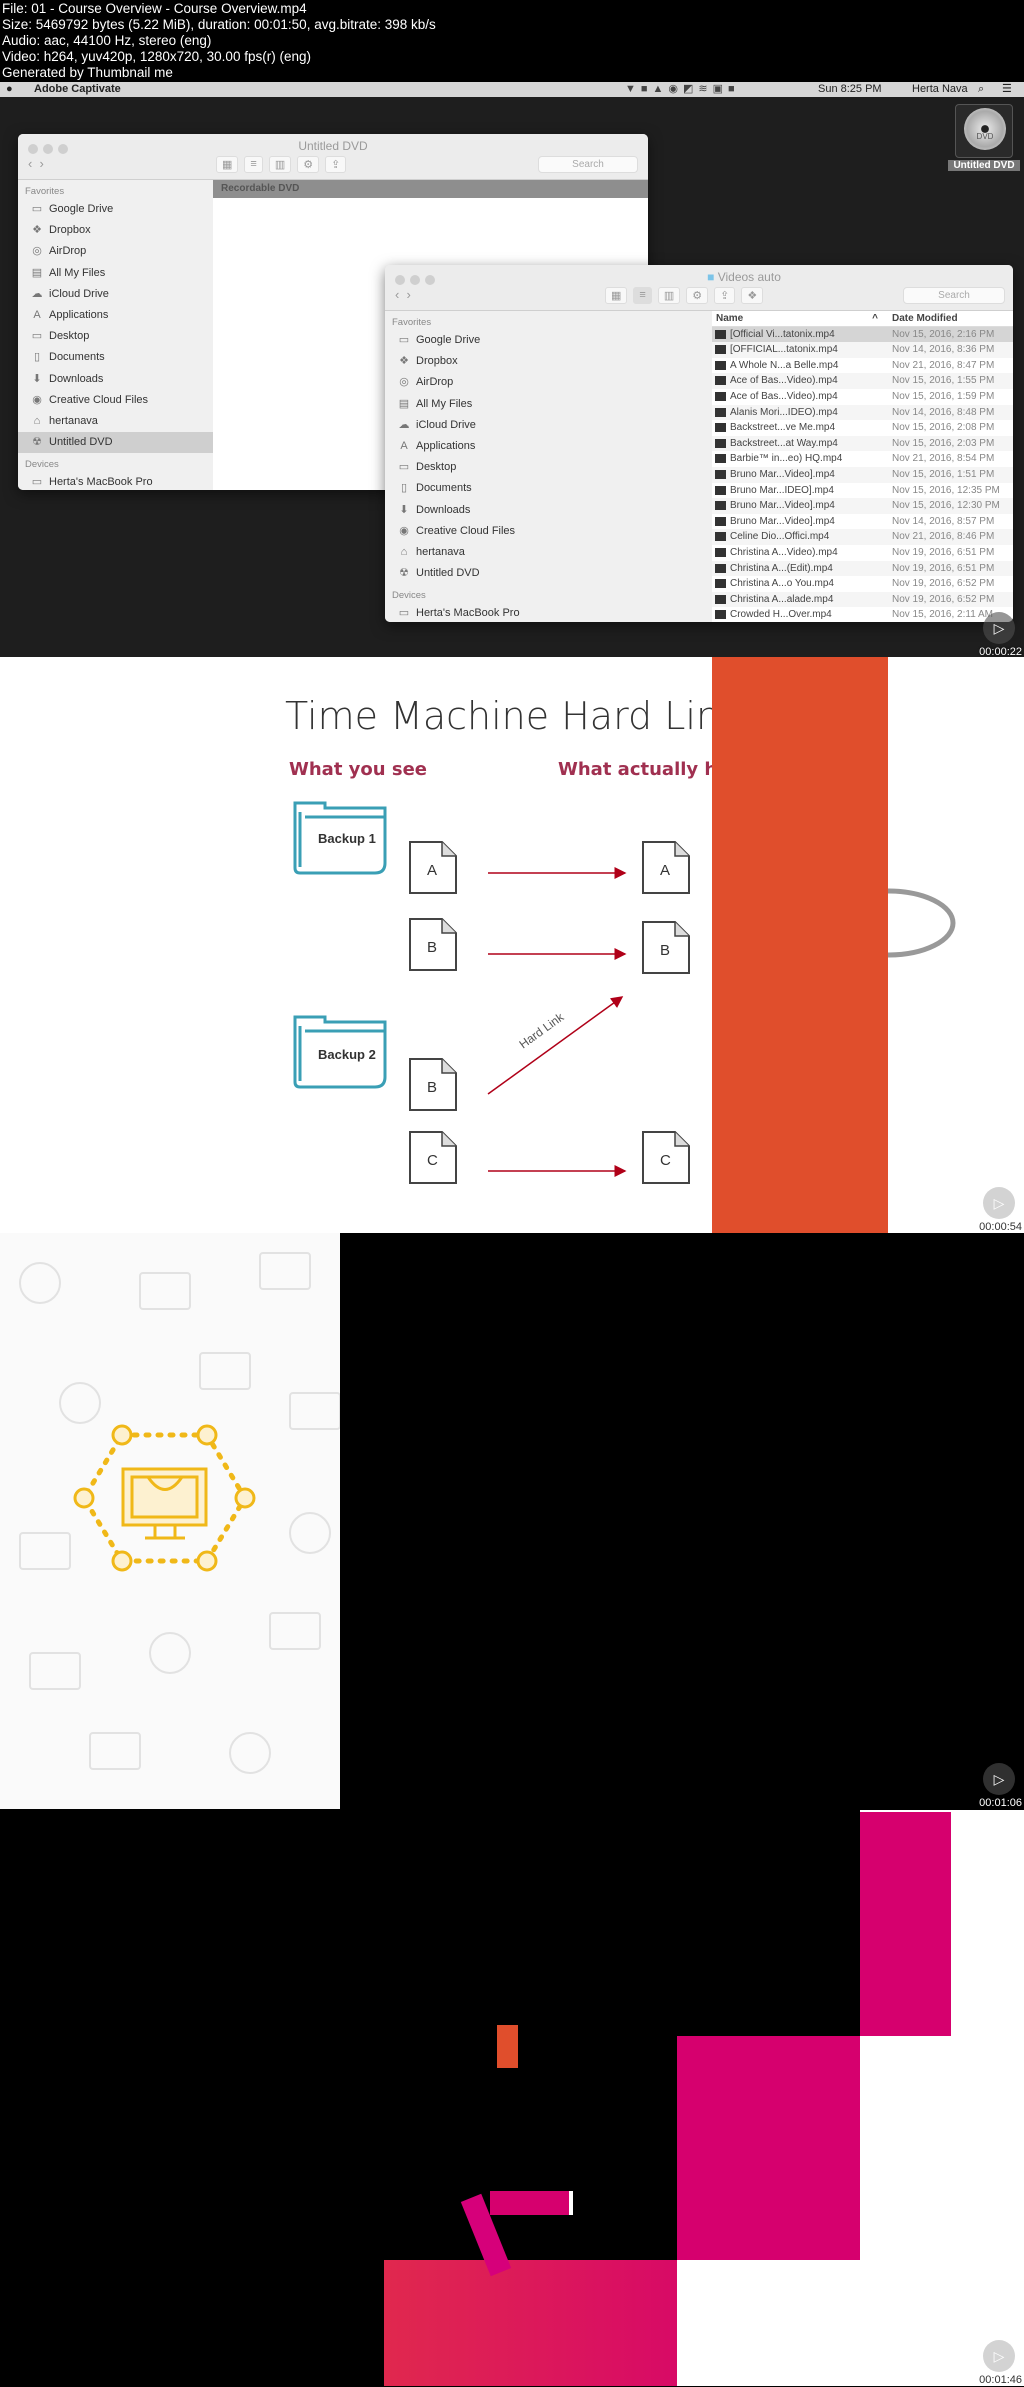 The image size is (1024, 2387). What do you see at coordinates (76, 378) in the screenshot?
I see `sidebar-item-label: Downloads` at bounding box center [76, 378].